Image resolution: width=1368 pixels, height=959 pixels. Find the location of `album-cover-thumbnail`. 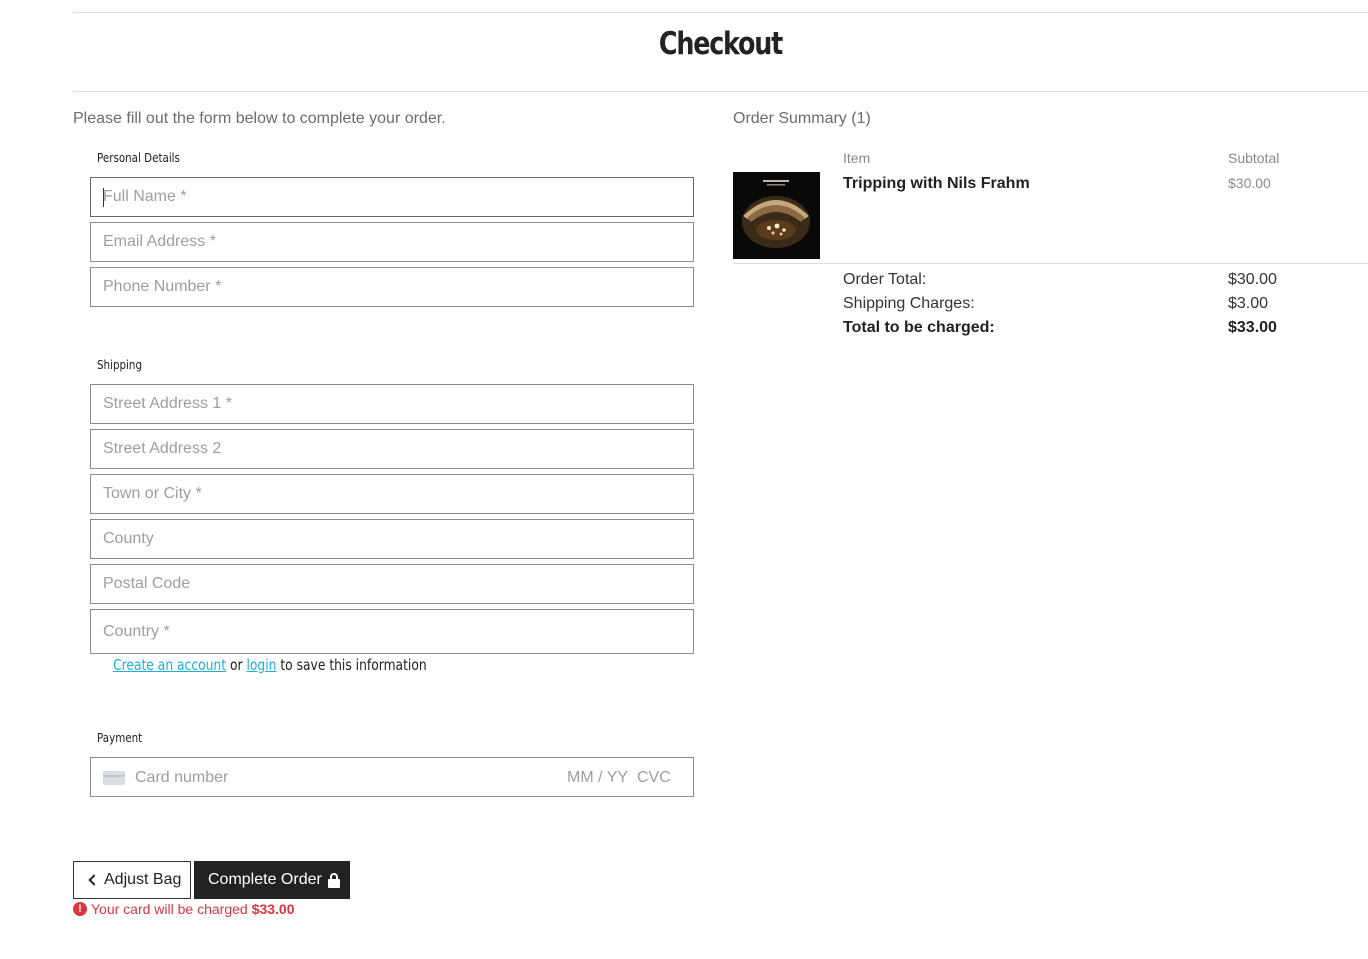

album-cover-thumbnail is located at coordinates (776, 215).